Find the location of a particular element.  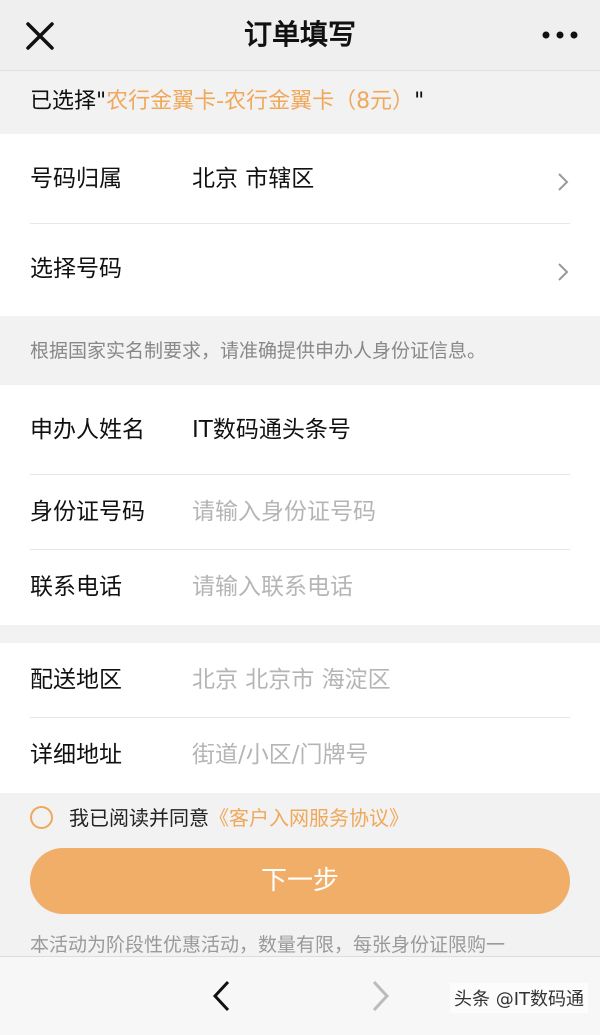

detail-address-field: 街道/小区/门牌号 is located at coordinates (280, 755).